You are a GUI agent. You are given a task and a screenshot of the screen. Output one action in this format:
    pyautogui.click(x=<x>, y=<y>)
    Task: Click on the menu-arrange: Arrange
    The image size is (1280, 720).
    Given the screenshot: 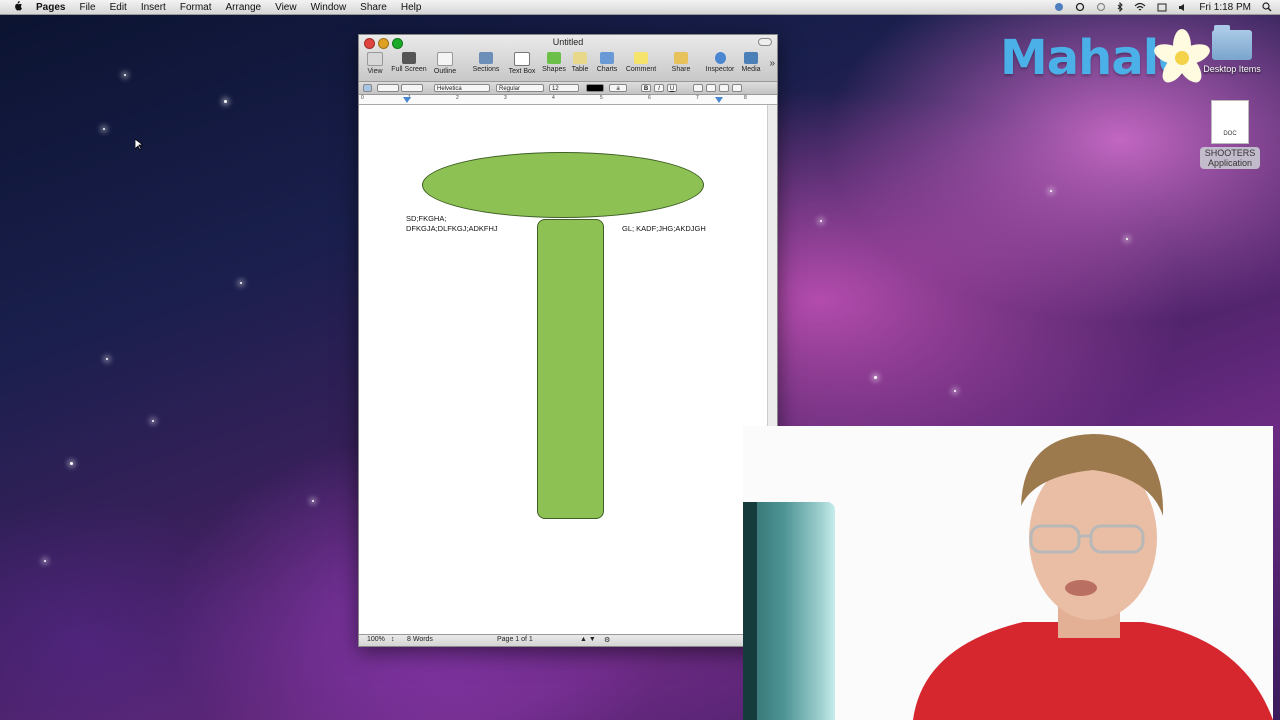 What is the action you would take?
    pyautogui.click(x=244, y=7)
    